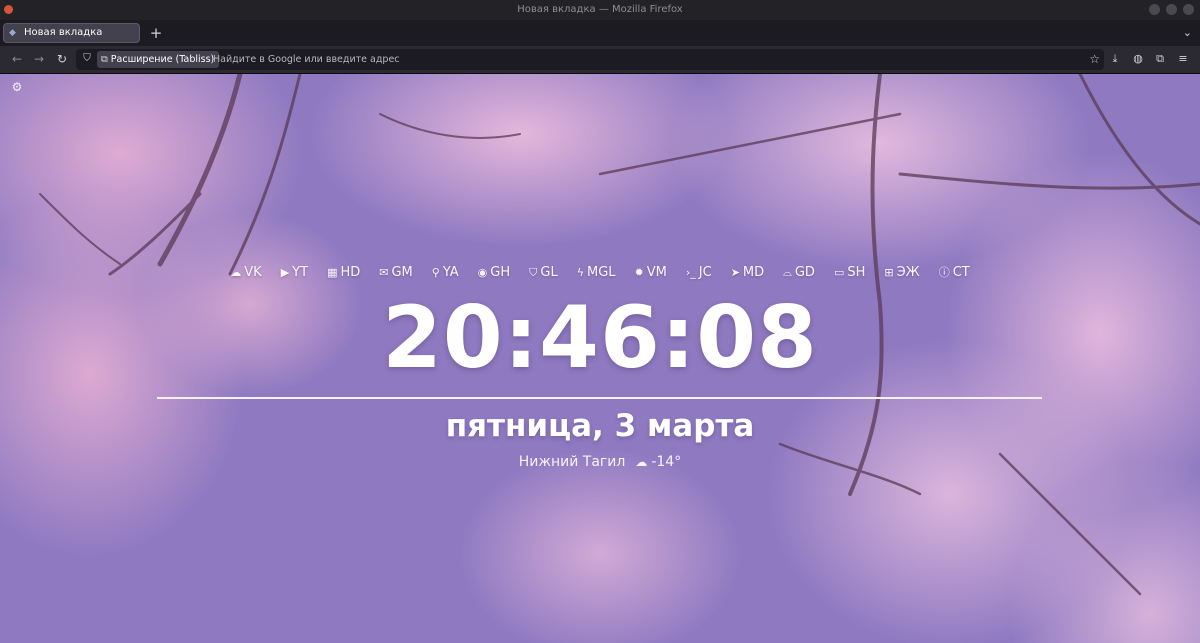 The image size is (1200, 643). I want to click on quick-link-md: ➤ MD, so click(747, 273).